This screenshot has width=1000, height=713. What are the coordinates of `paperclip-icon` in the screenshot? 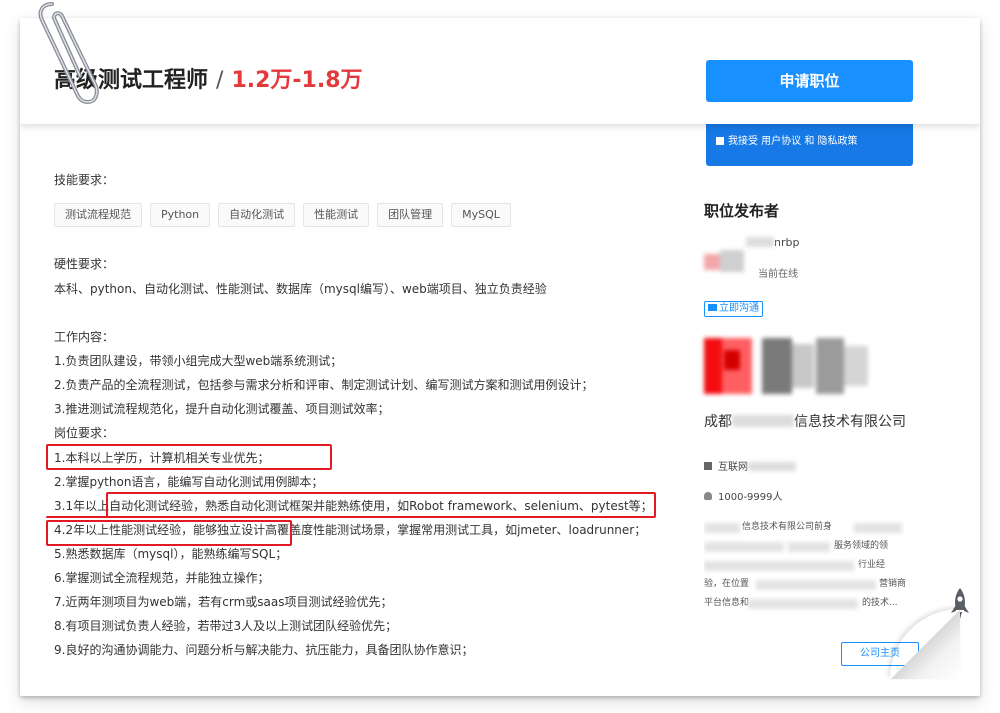 It's located at (68, 53).